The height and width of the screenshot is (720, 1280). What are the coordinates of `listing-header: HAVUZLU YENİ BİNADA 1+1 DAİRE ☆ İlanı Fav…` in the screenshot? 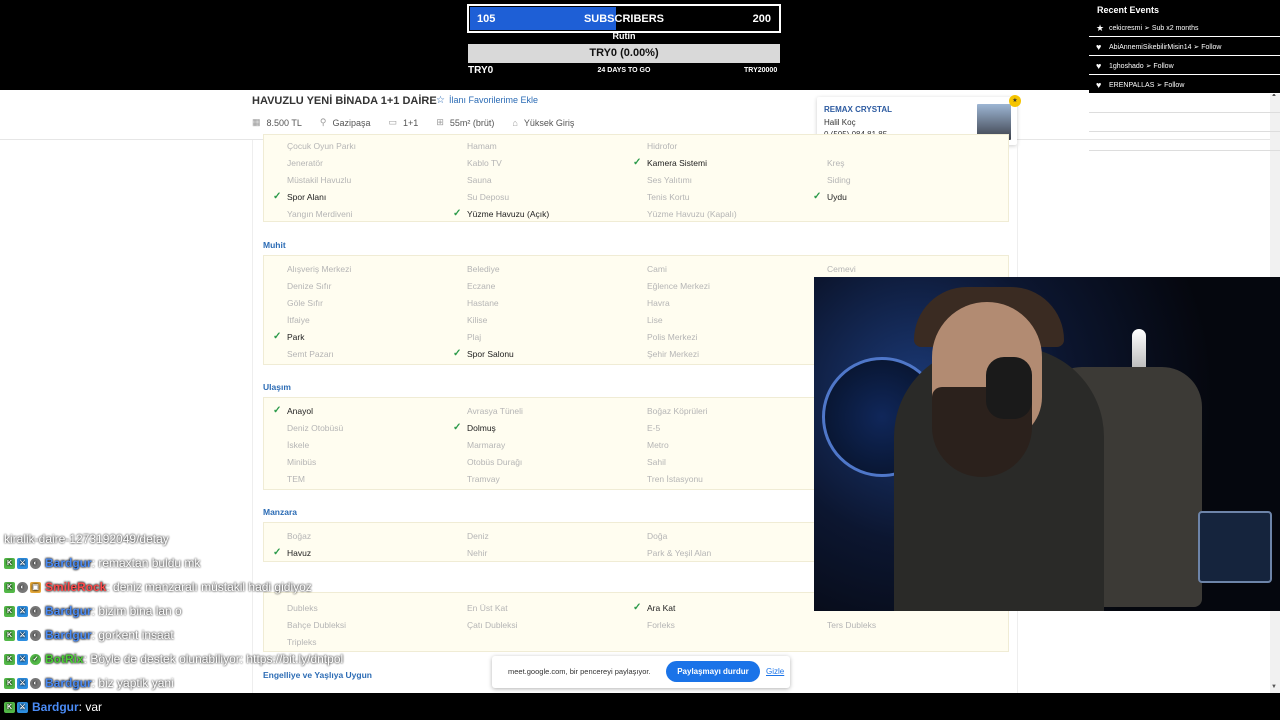 It's located at (635, 117).